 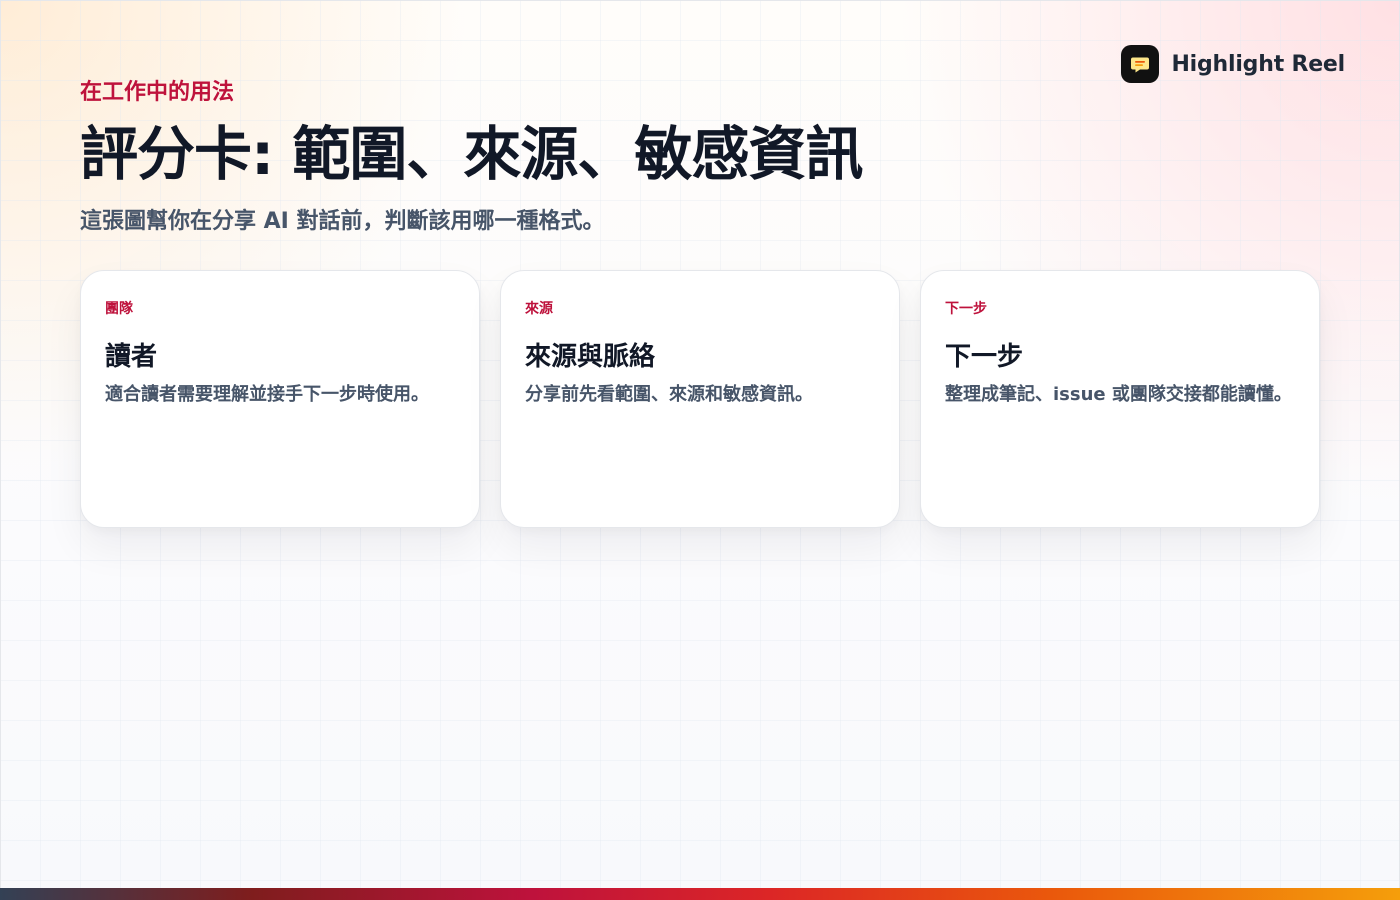 What do you see at coordinates (1118, 394) in the screenshot?
I see `card-text: 整理成筆記、issue 或團隊交接都能讀懂。` at bounding box center [1118, 394].